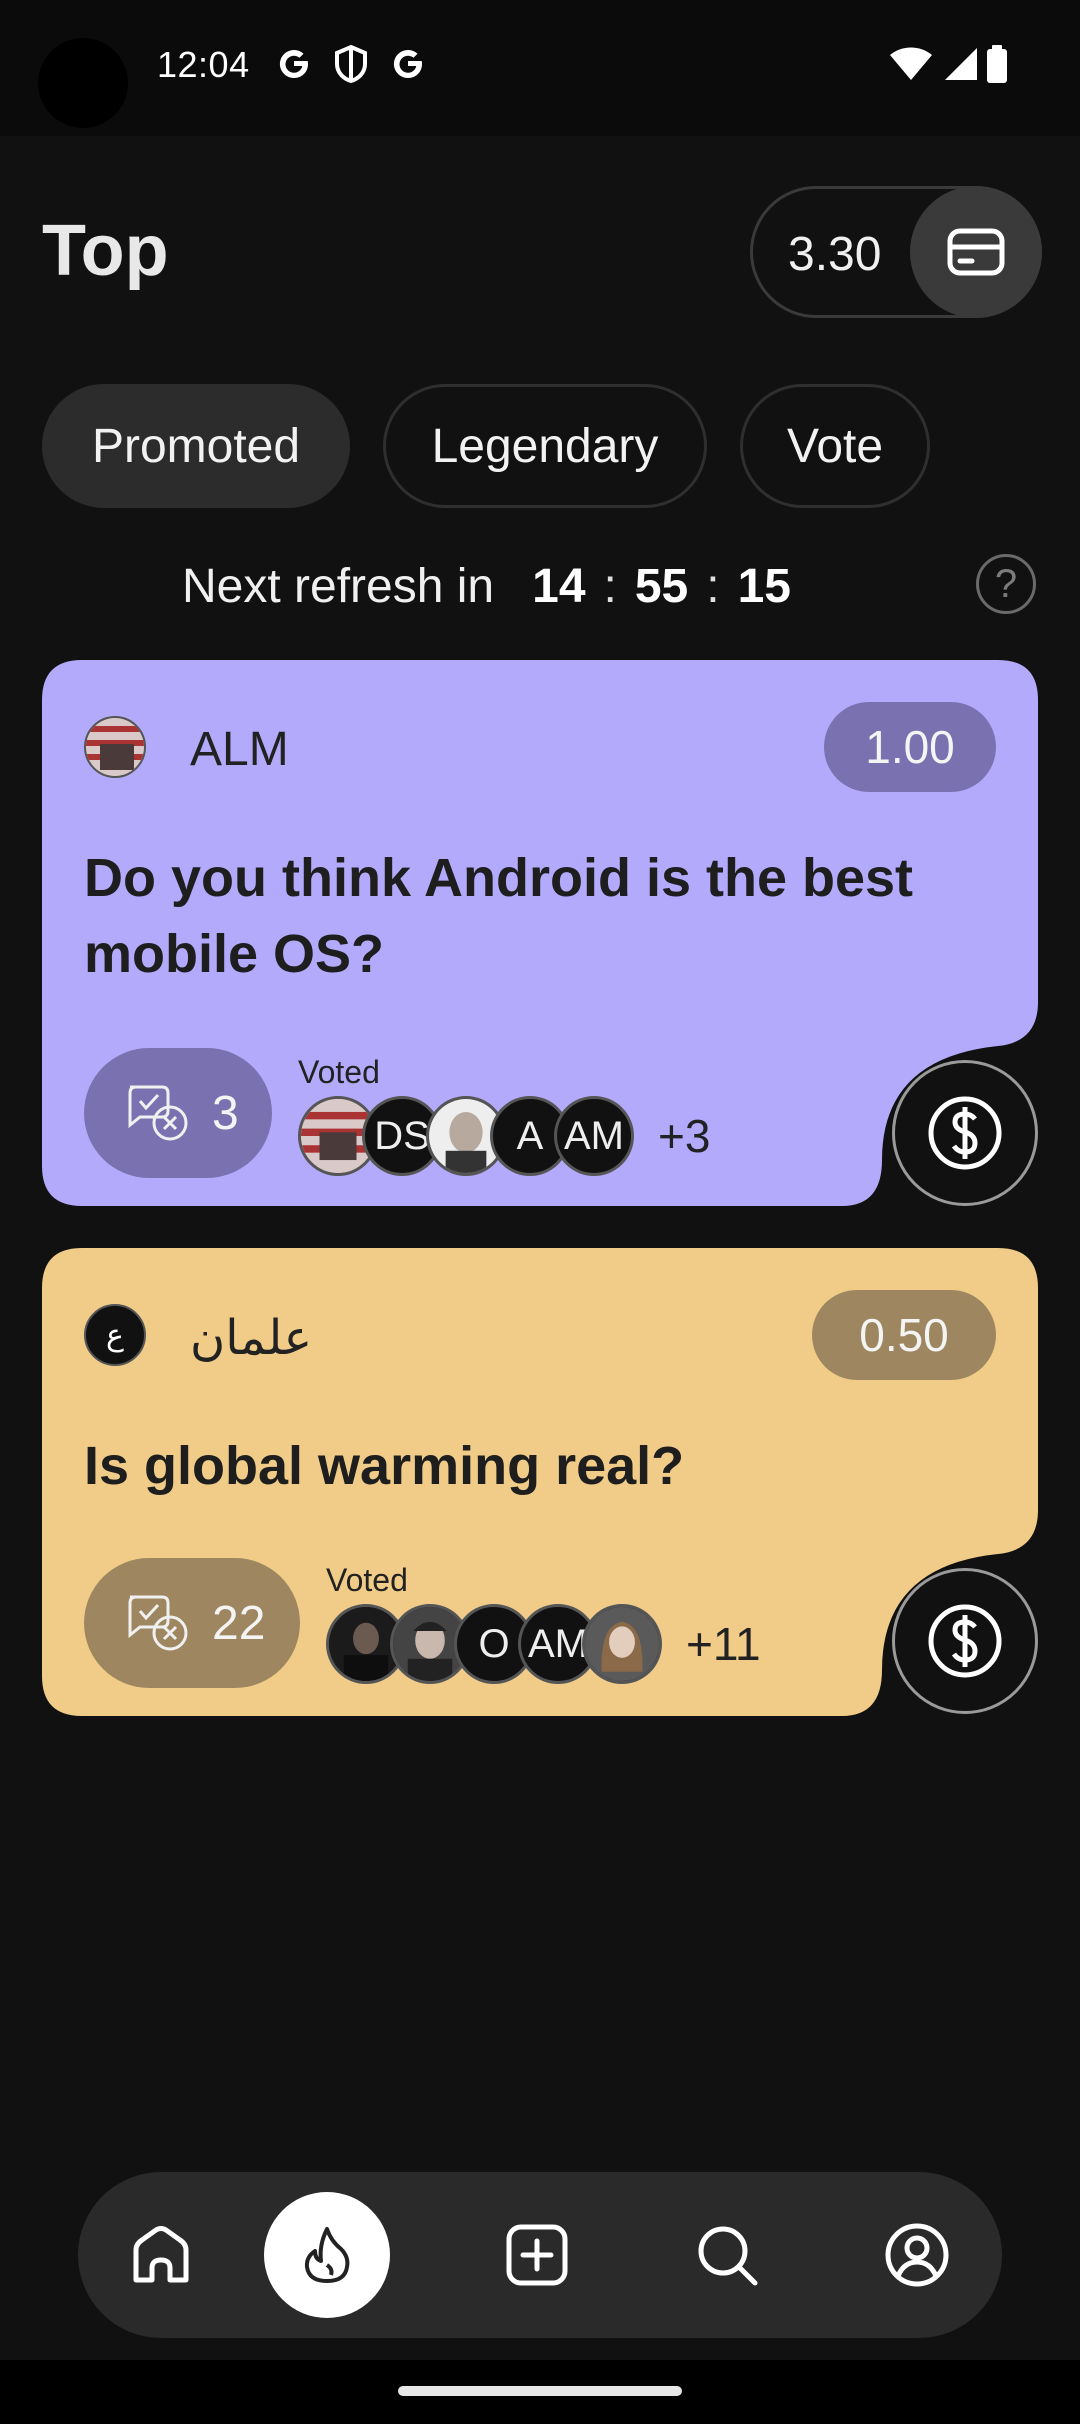  I want to click on profile-icon, so click(917, 2255).